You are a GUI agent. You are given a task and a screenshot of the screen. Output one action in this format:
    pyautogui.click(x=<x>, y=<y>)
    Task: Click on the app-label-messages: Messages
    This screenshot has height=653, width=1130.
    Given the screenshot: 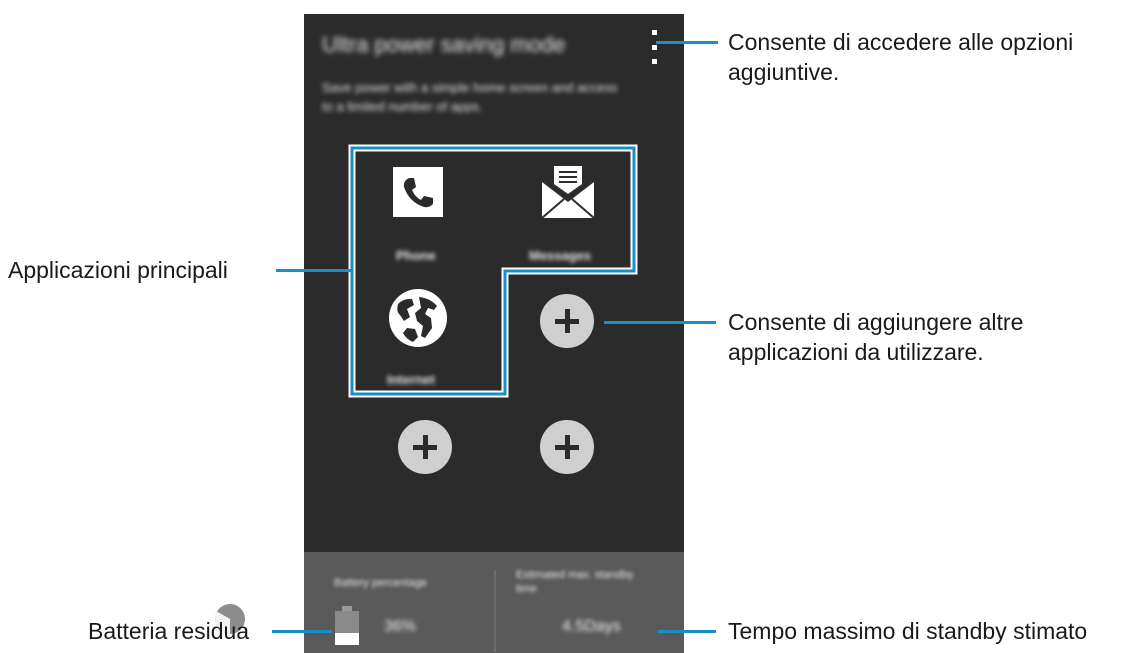 What is the action you would take?
    pyautogui.click(x=560, y=255)
    